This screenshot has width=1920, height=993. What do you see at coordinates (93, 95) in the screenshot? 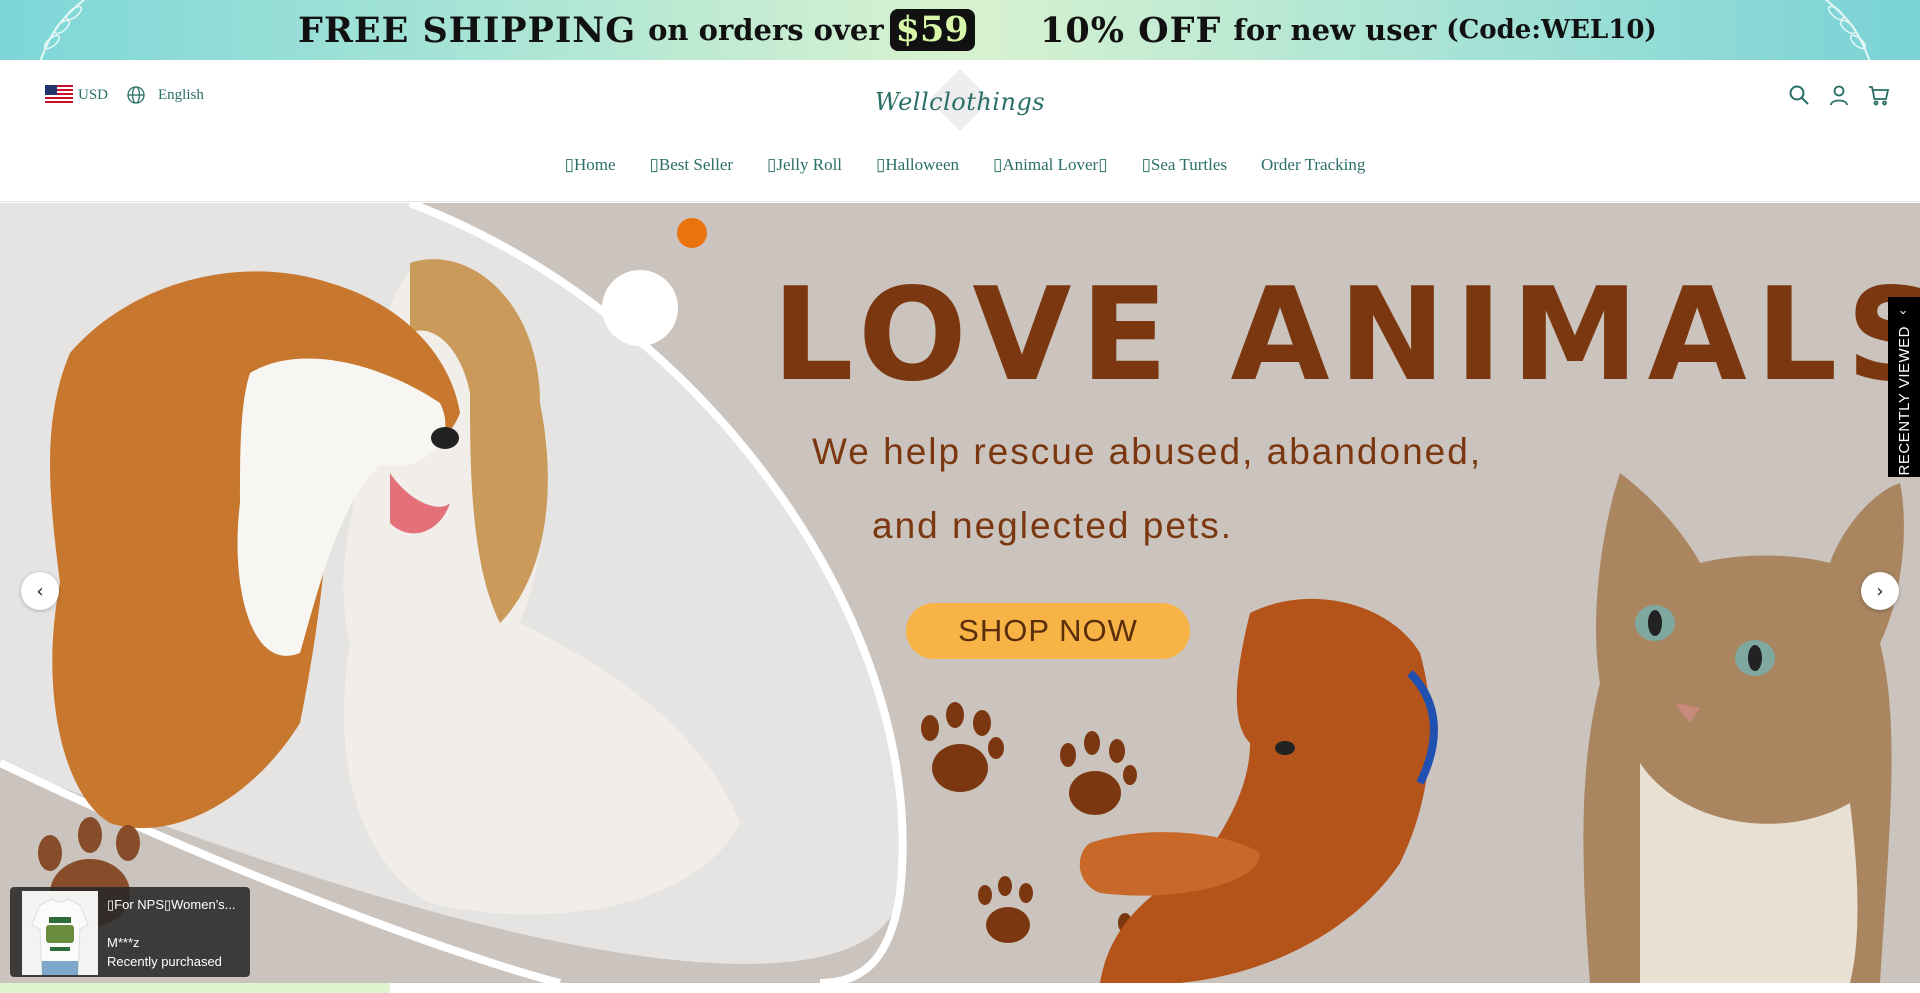
I see `currency-selector: USD` at bounding box center [93, 95].